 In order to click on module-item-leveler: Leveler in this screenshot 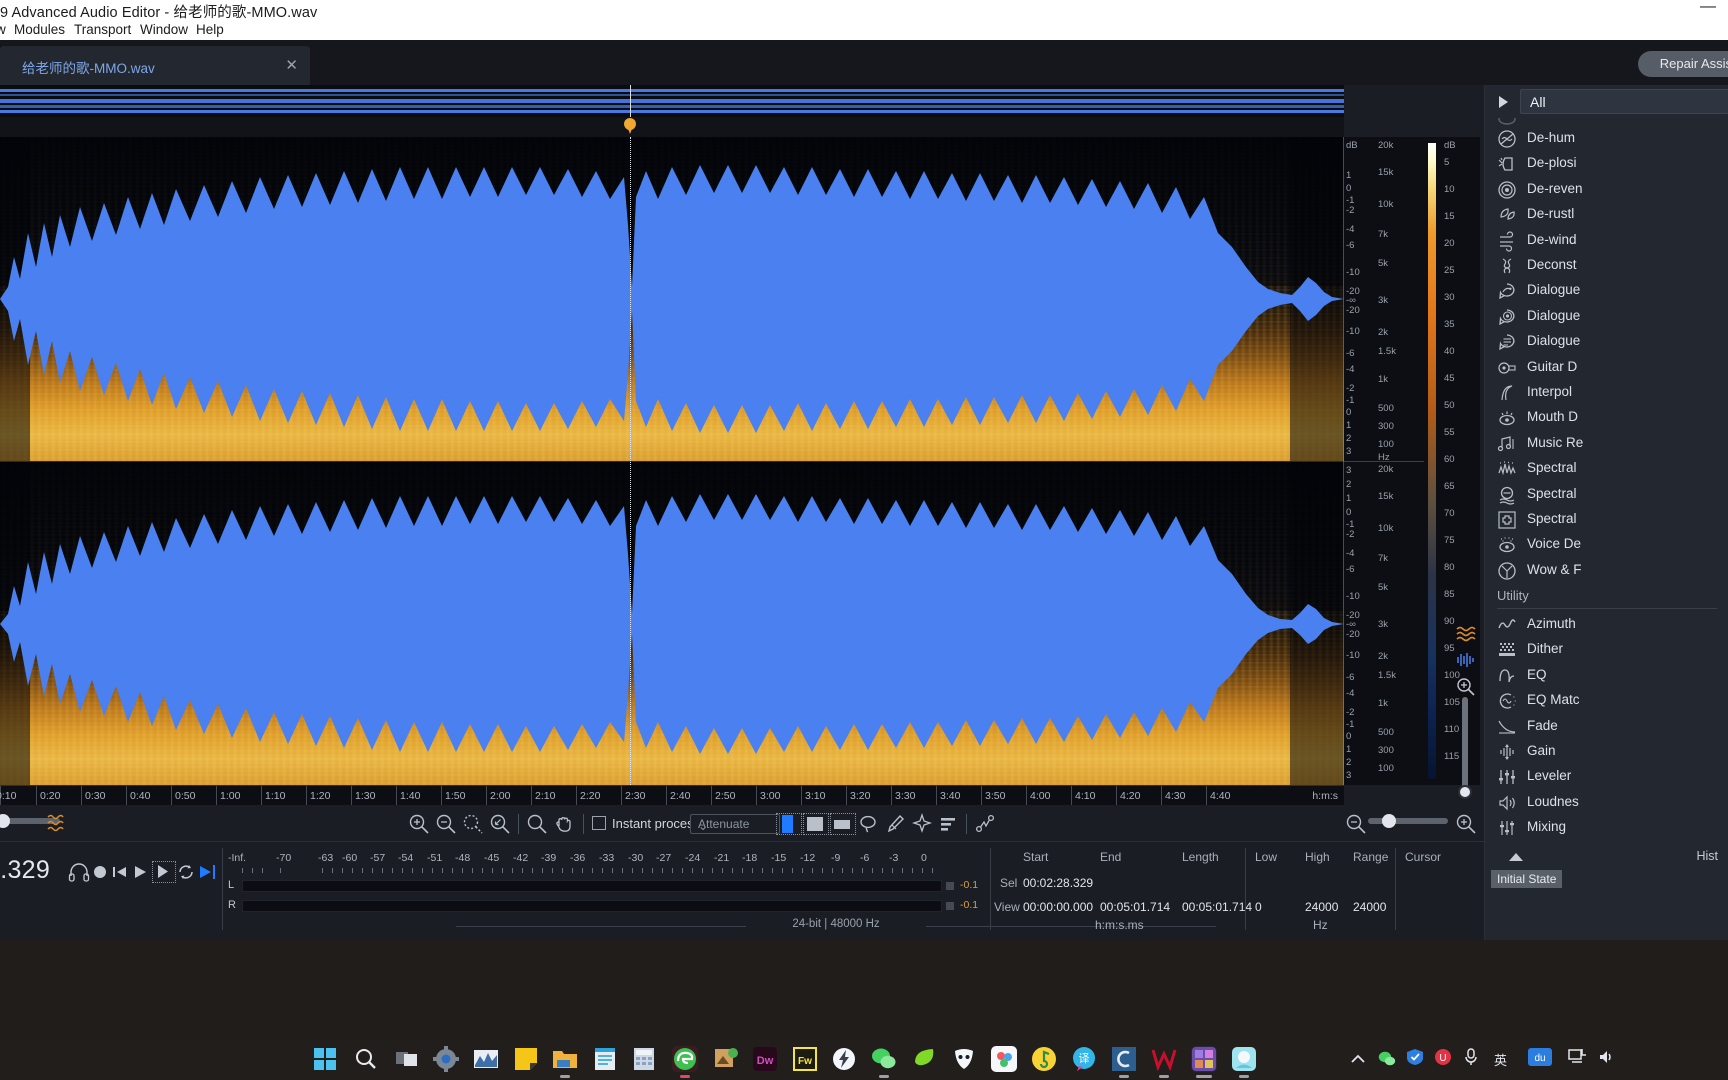, I will do `click(1606, 776)`.